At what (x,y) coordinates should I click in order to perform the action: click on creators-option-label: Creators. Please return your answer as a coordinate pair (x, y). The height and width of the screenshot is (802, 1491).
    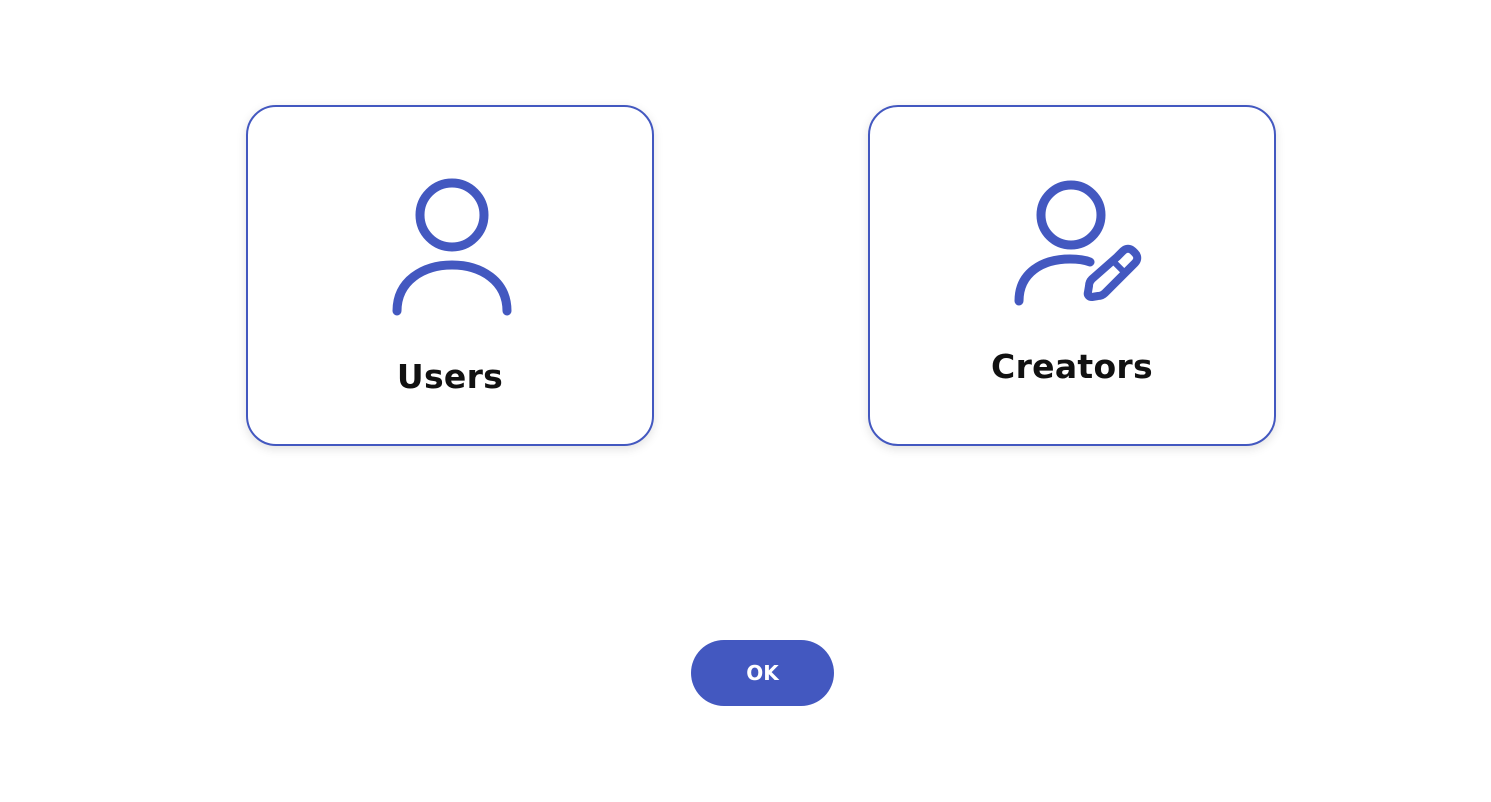
    Looking at the image, I should click on (1072, 366).